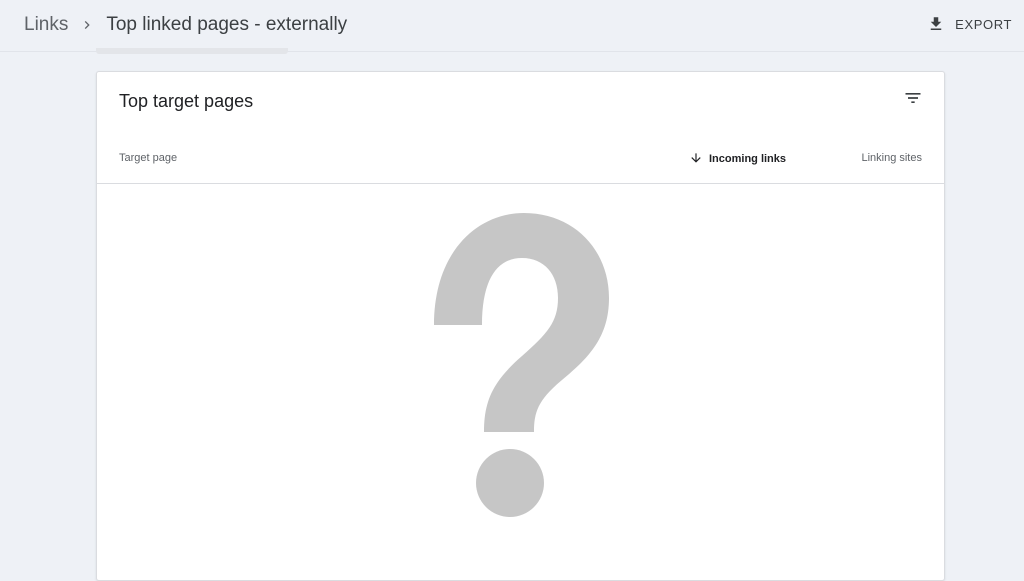  Describe the element at coordinates (87, 25) in the screenshot. I see `chevron-right-icon` at that location.